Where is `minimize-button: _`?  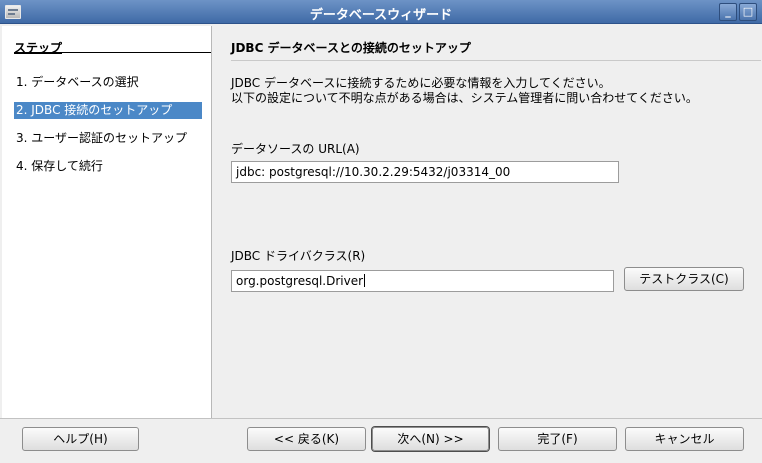 minimize-button: _ is located at coordinates (728, 12).